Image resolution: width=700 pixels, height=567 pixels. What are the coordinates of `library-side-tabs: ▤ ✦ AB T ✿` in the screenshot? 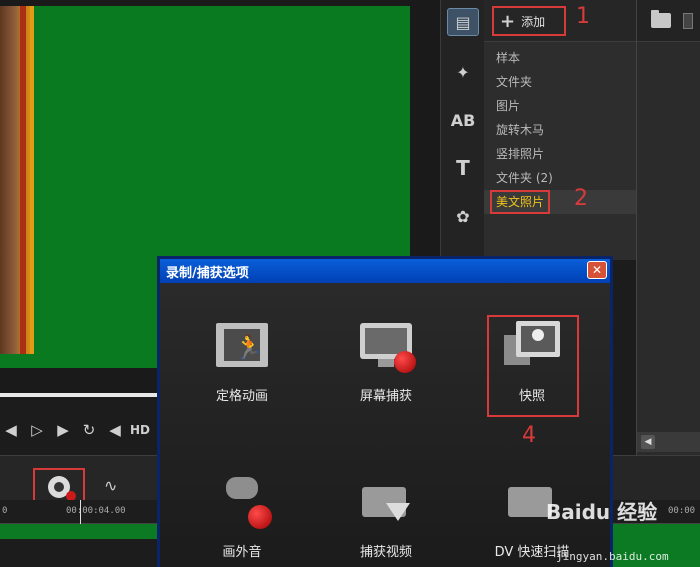 It's located at (462, 130).